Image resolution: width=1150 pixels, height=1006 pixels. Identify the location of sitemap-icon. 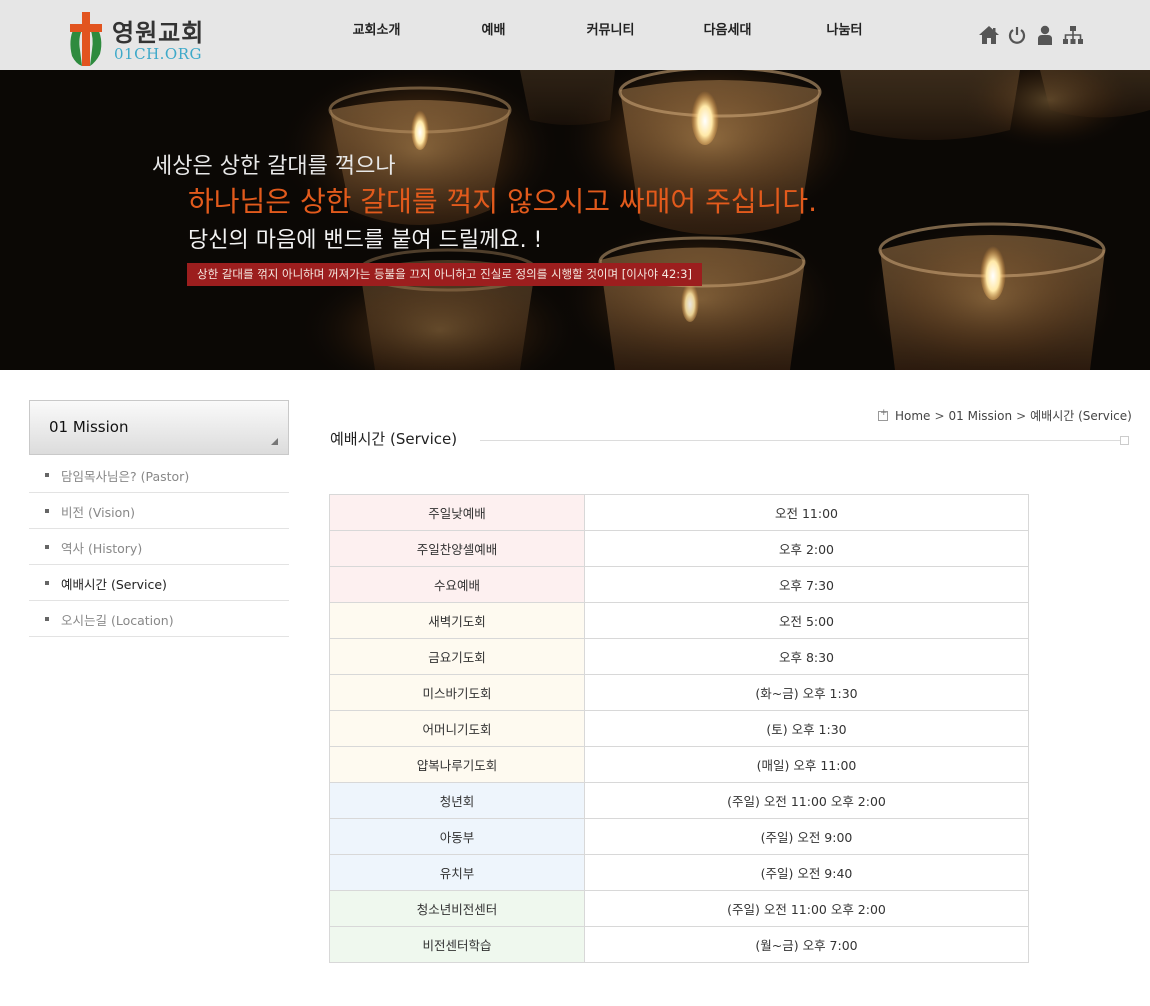
(1073, 35).